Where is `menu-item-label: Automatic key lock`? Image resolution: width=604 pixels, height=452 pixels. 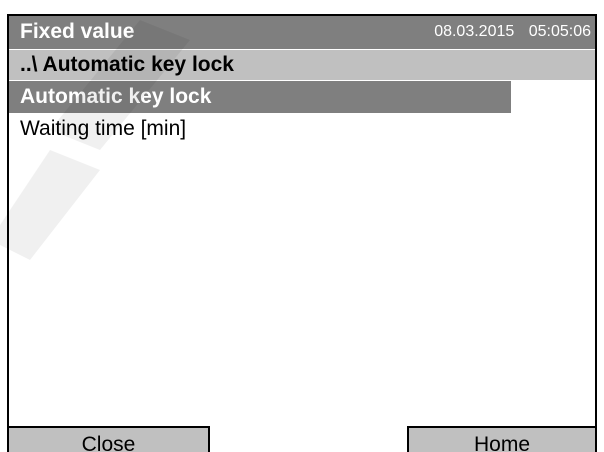
menu-item-label: Automatic key lock is located at coordinates (116, 96).